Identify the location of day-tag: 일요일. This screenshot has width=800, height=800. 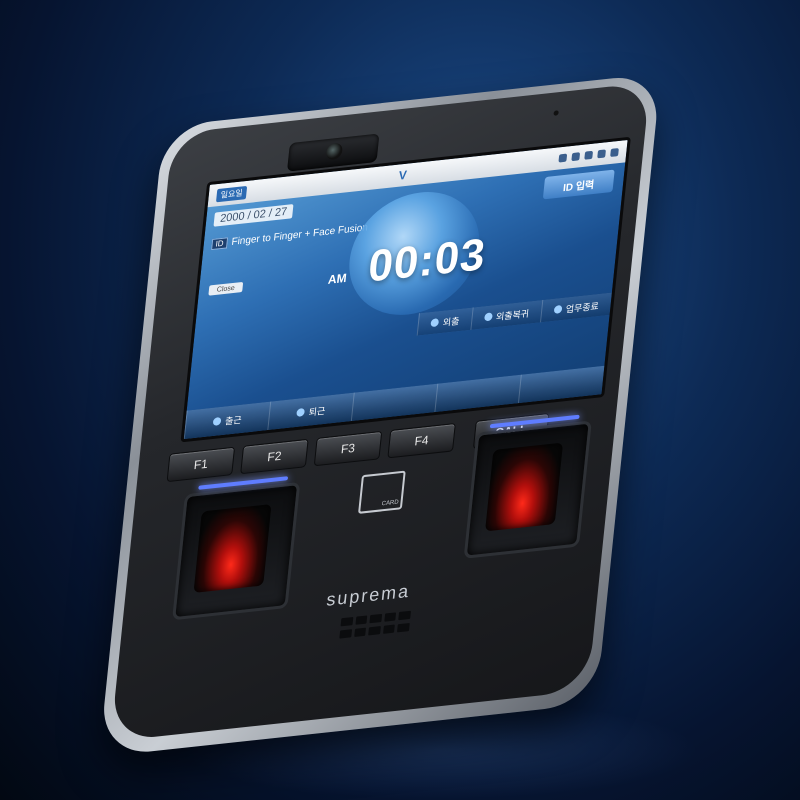
(232, 193).